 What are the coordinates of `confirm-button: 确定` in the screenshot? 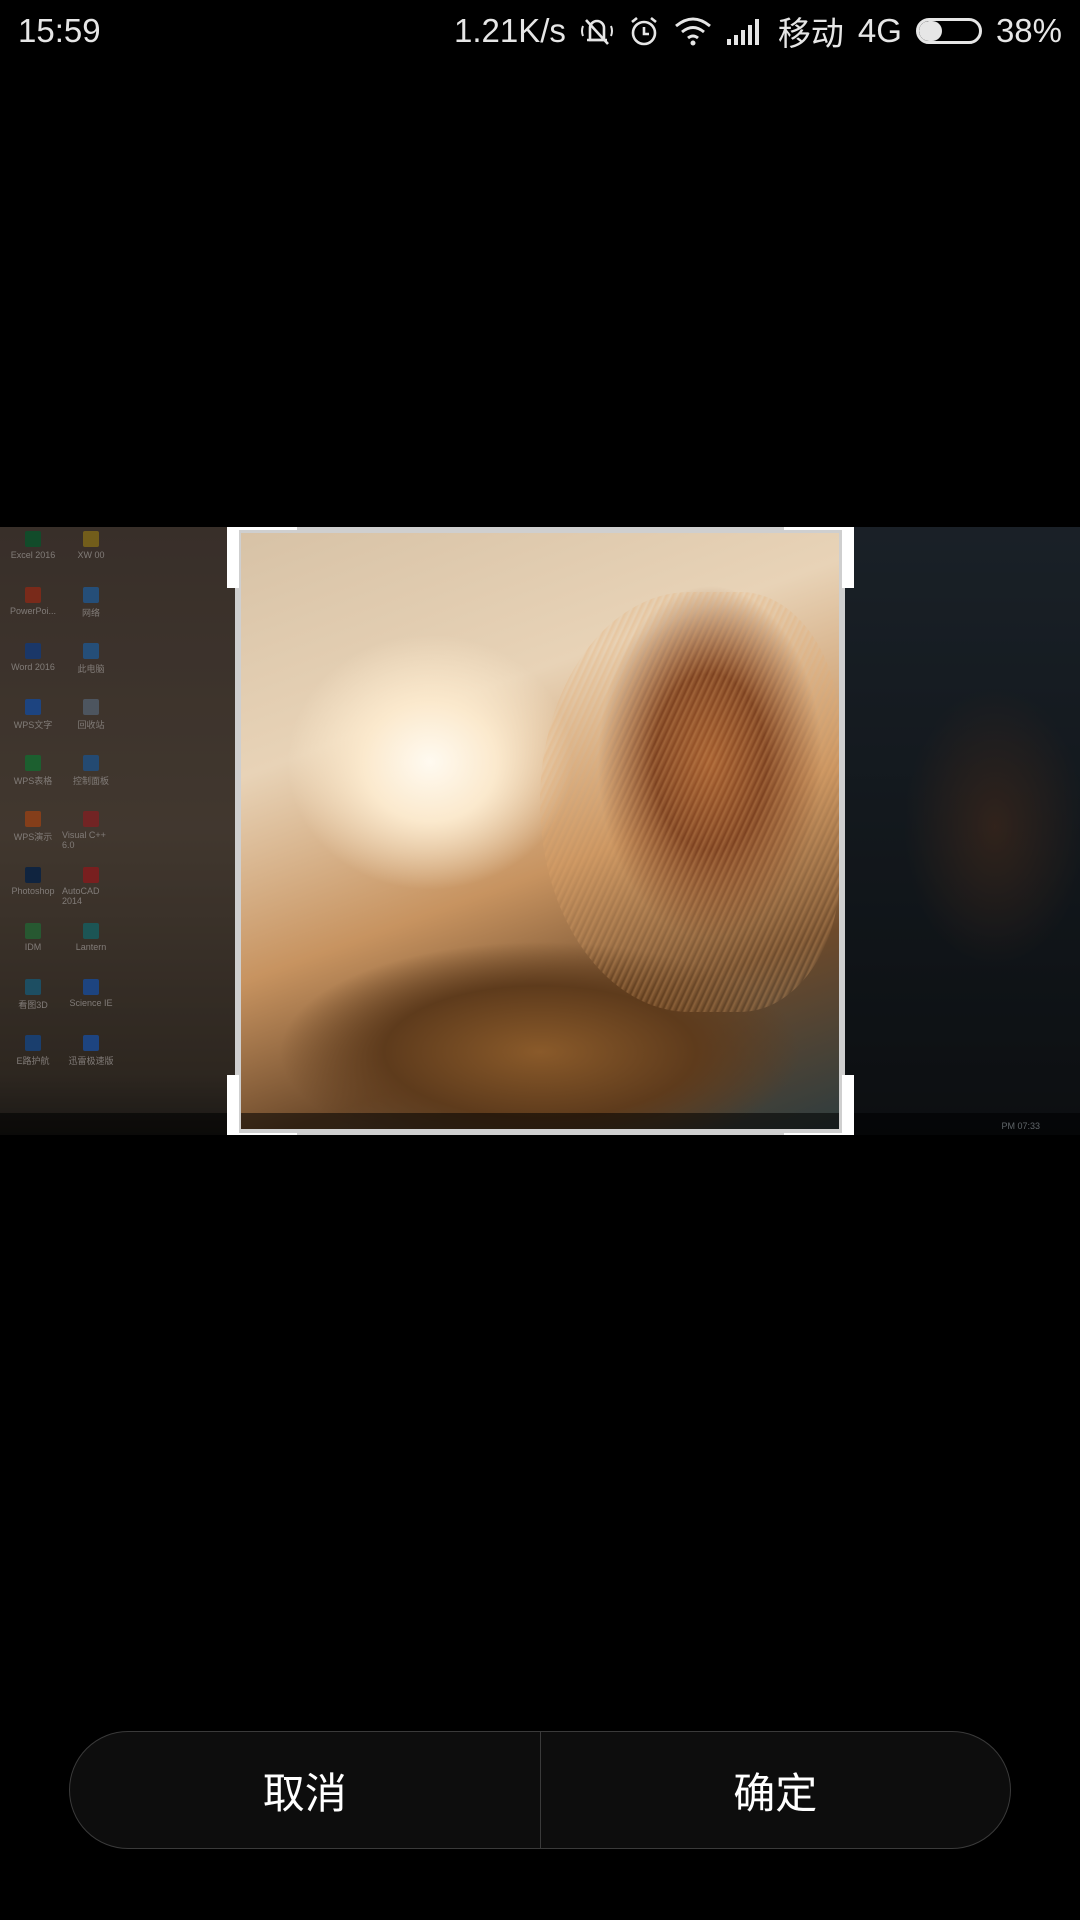 It's located at (776, 1790).